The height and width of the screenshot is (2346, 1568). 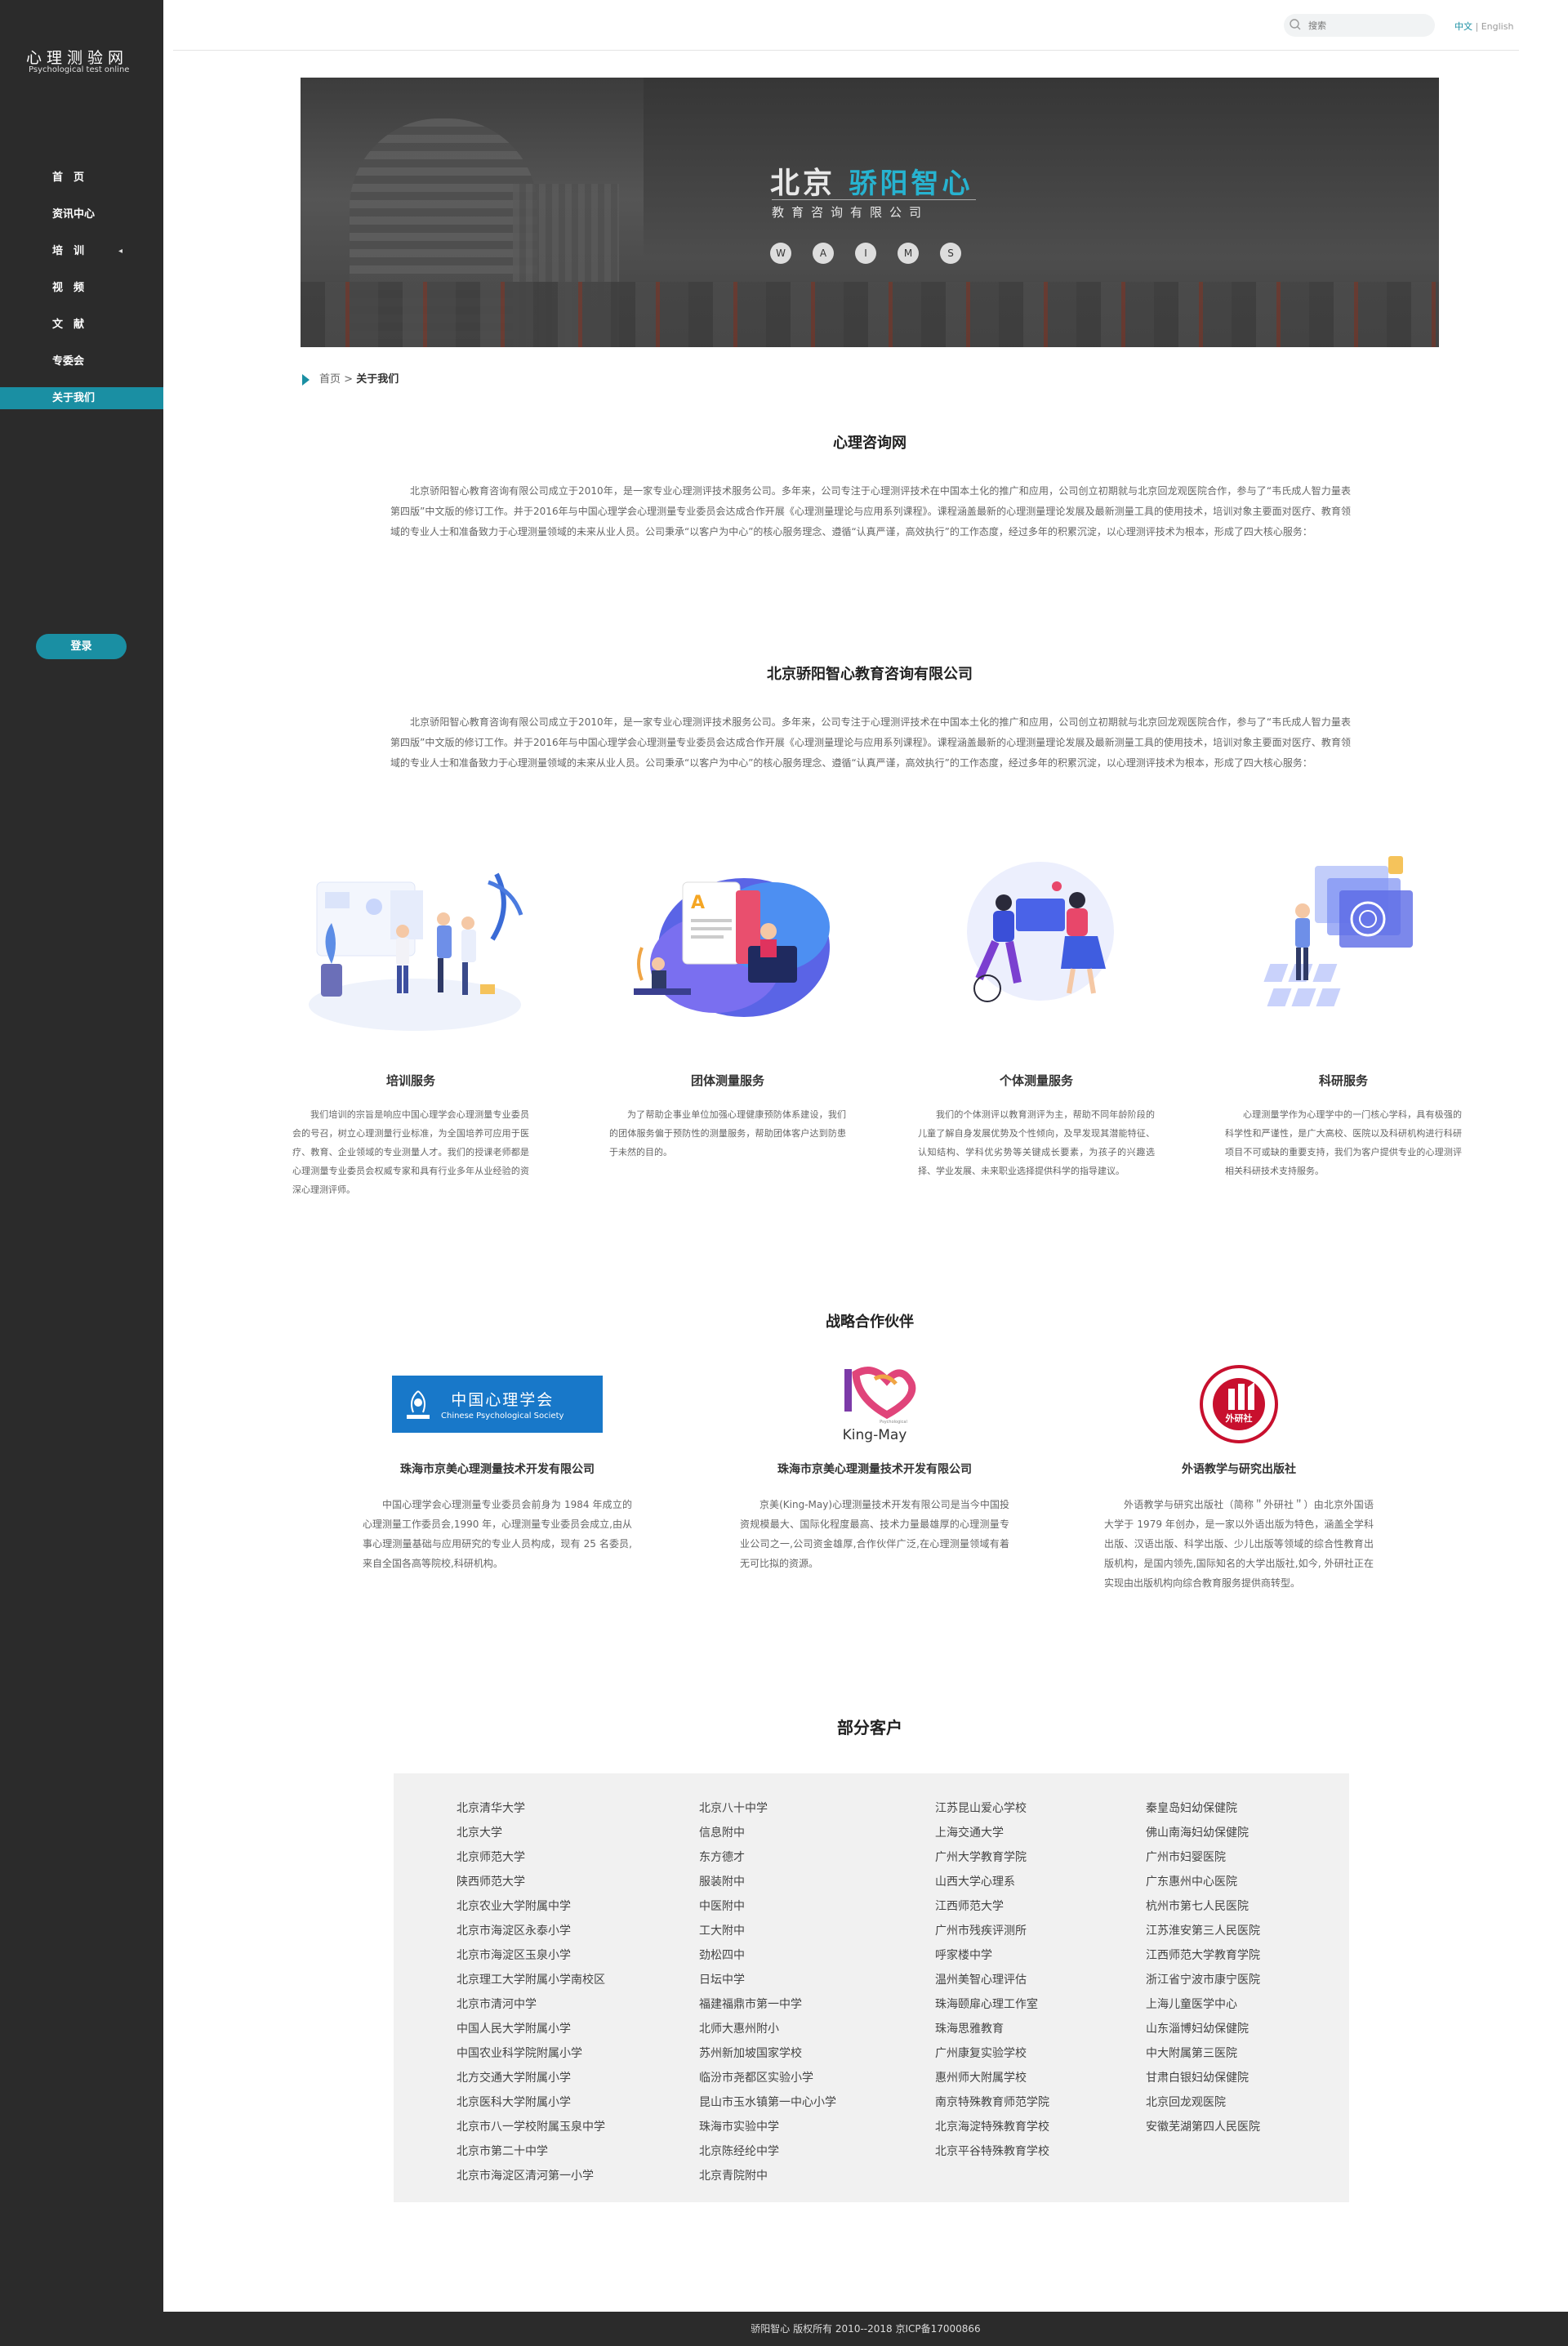 What do you see at coordinates (846, 50) in the screenshot?
I see `header-divider` at bounding box center [846, 50].